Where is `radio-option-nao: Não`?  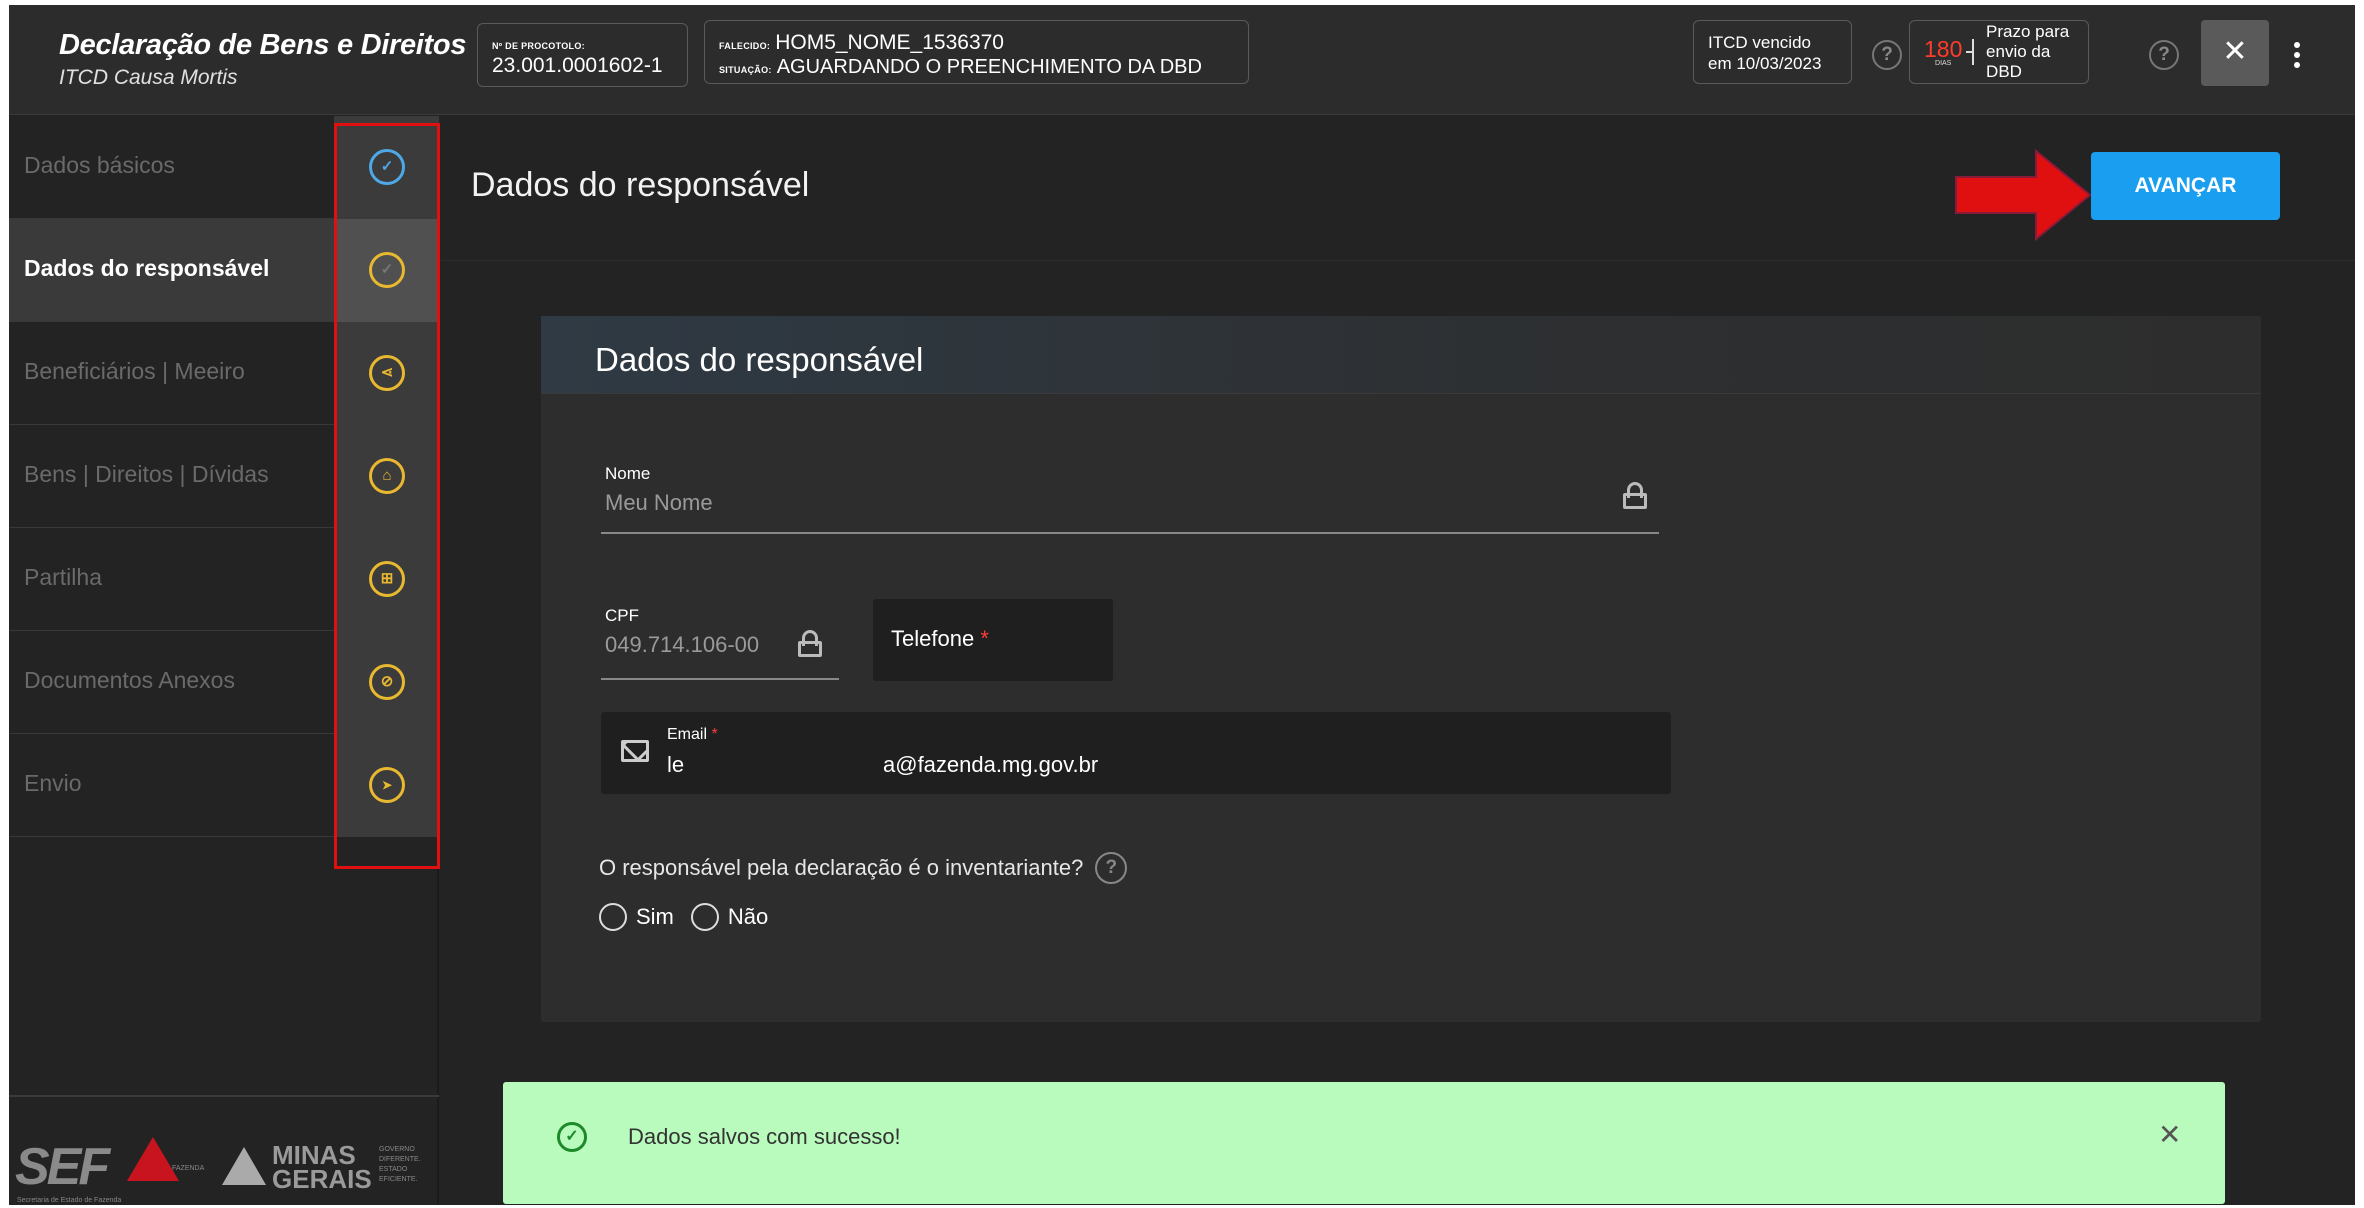
radio-option-nao: Não is located at coordinates (729, 917).